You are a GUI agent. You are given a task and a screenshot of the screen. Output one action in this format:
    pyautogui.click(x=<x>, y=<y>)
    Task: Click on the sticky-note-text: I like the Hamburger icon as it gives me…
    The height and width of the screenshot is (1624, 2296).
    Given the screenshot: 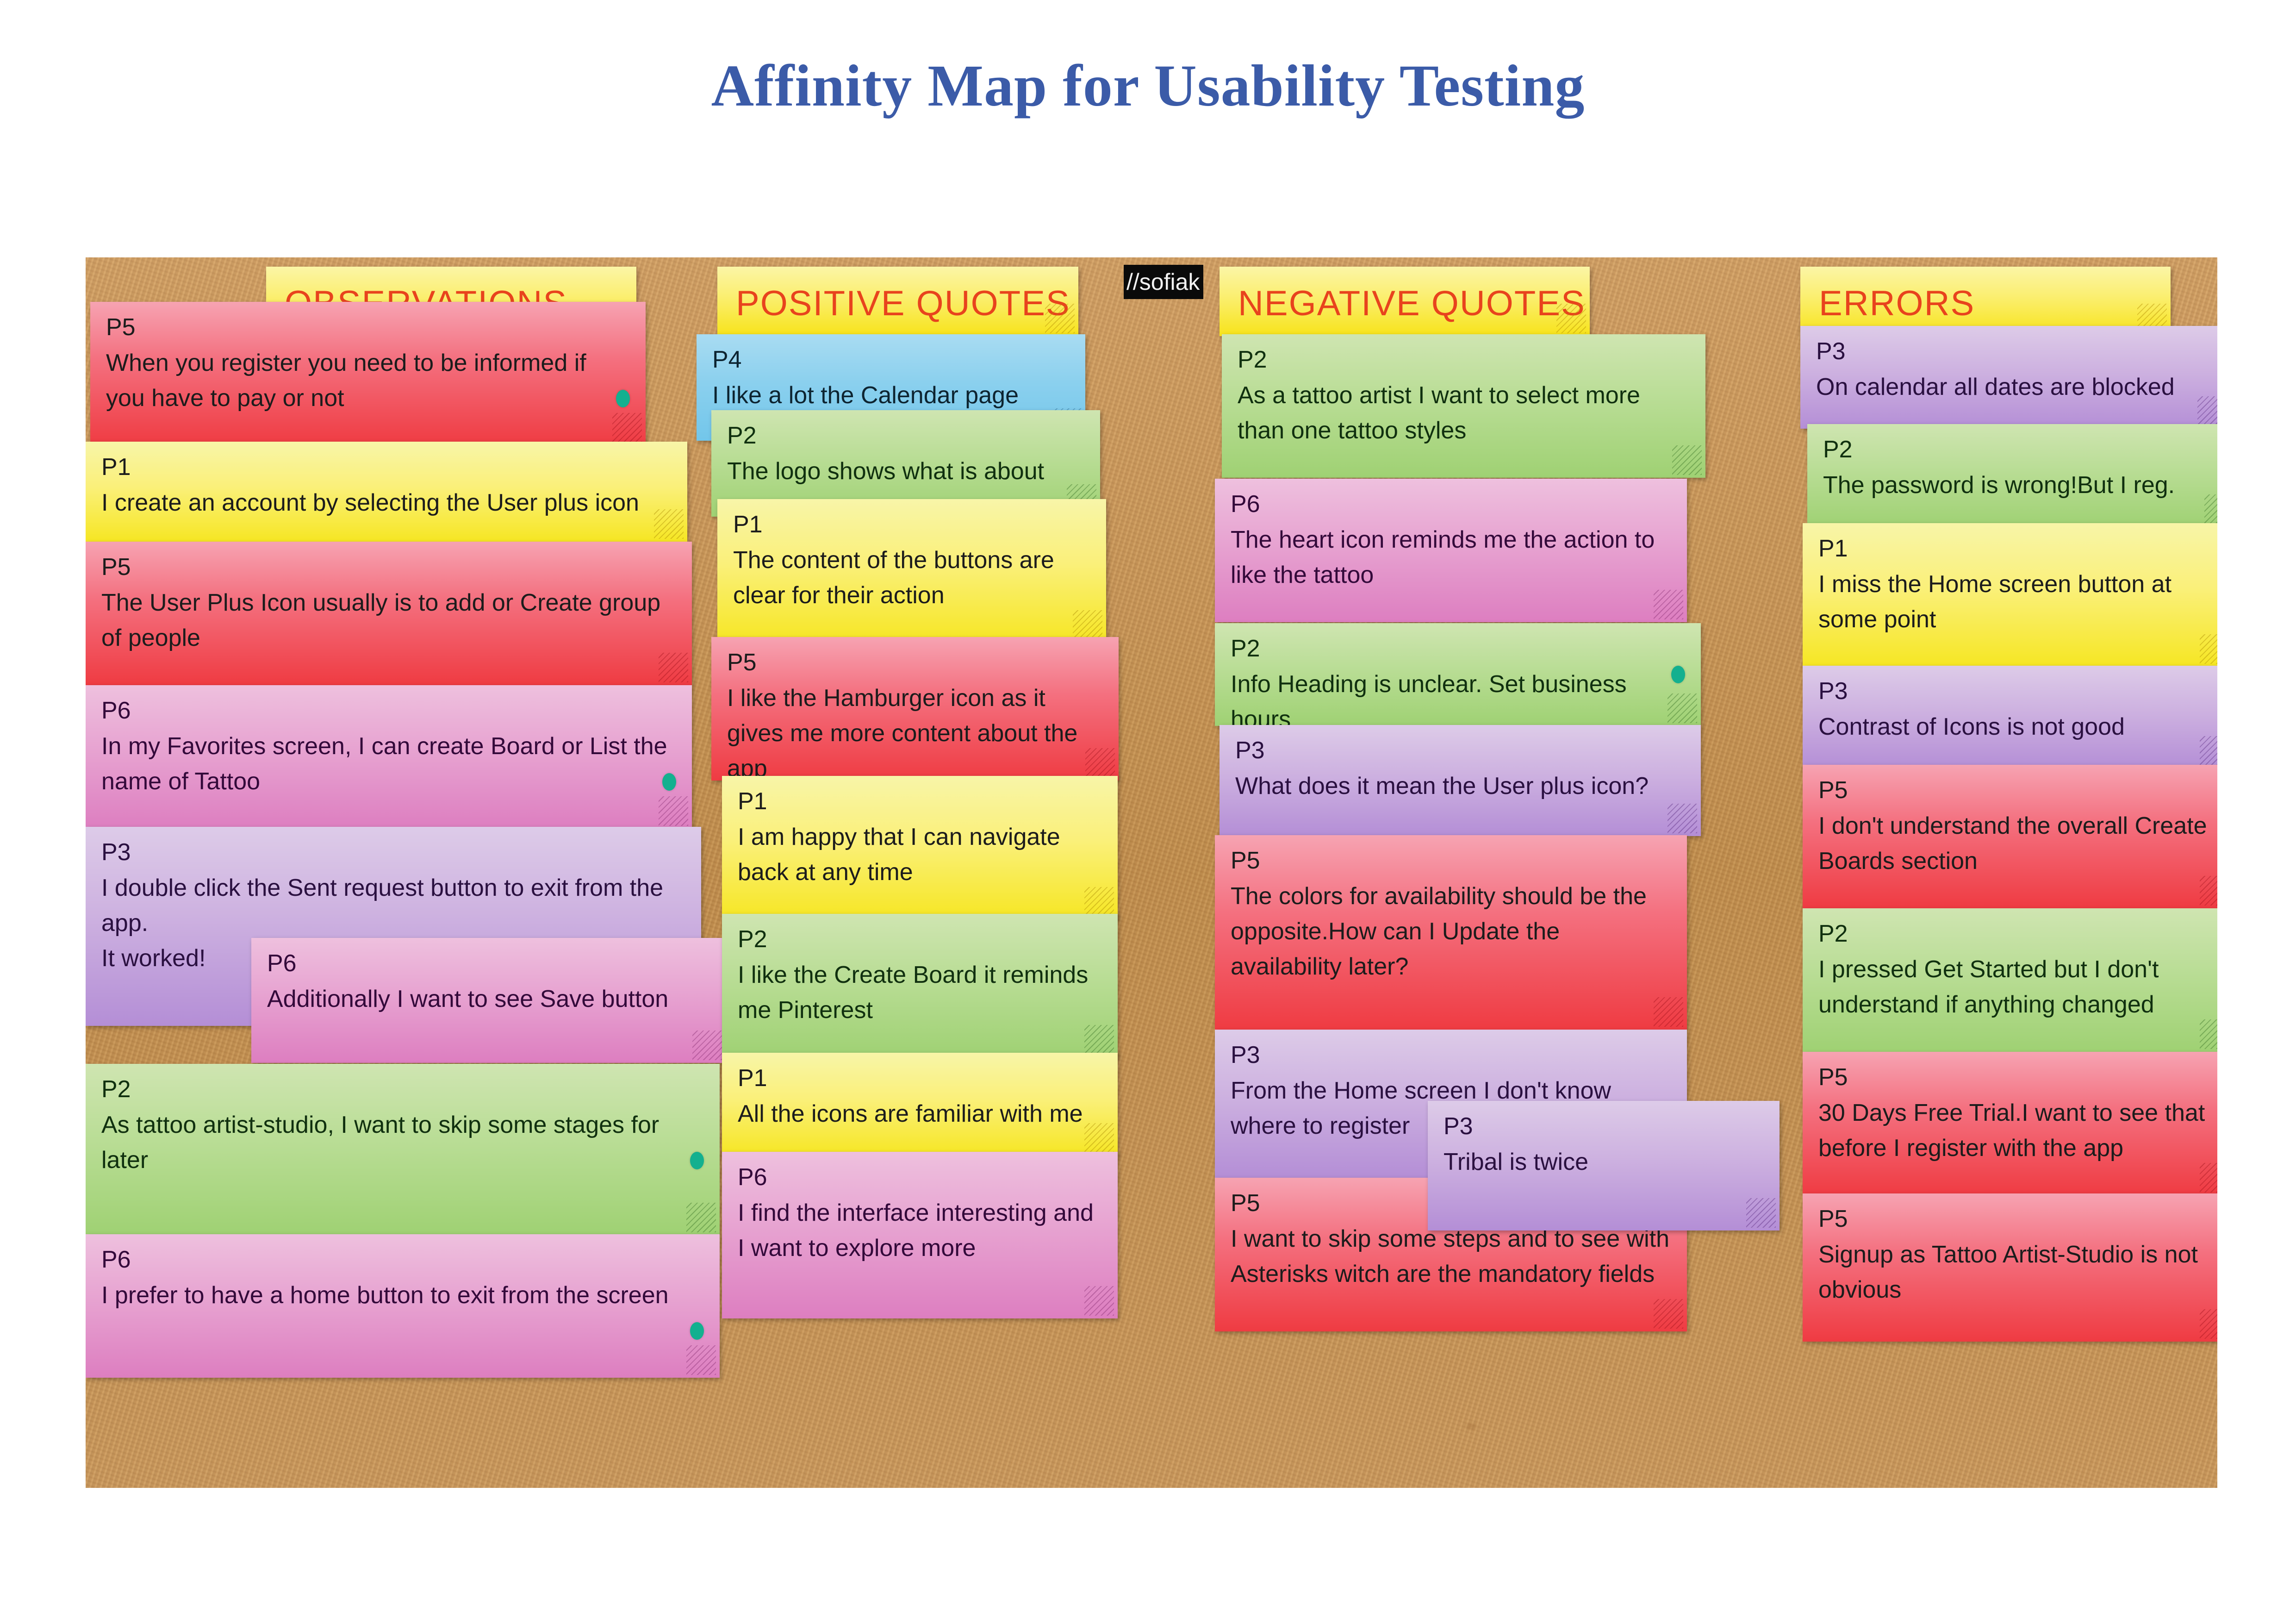 What is the action you would take?
    pyautogui.click(x=902, y=733)
    